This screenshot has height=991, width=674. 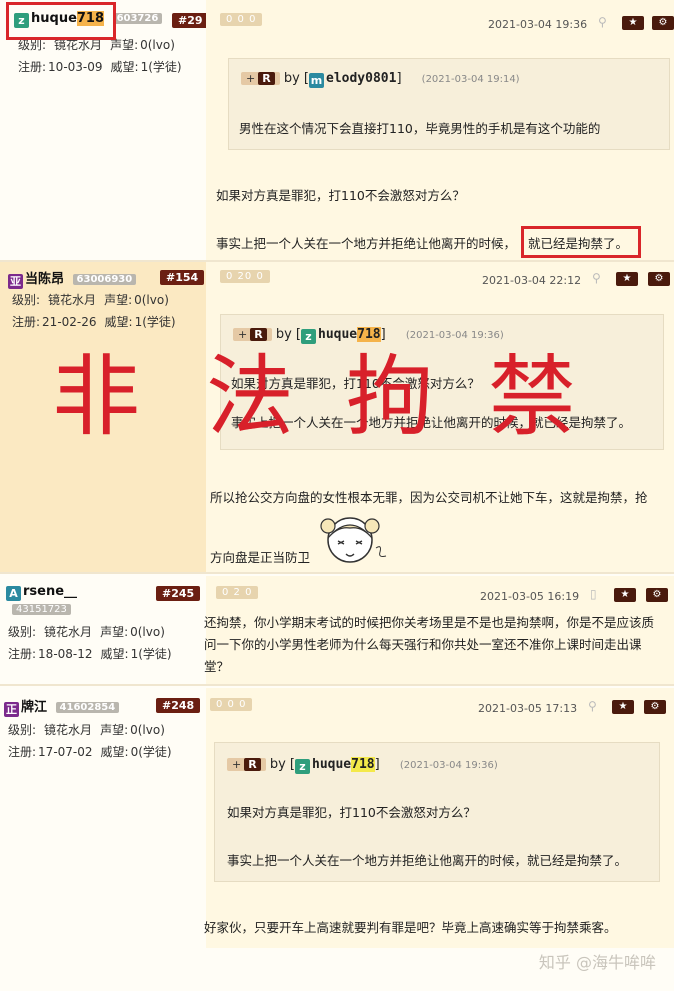 What do you see at coordinates (104, 56) in the screenshot?
I see `user-stats: 级别: 镜花水月 声望: 0(lvo) 注册: 10-03-09 威望: 1(学徒)` at bounding box center [104, 56].